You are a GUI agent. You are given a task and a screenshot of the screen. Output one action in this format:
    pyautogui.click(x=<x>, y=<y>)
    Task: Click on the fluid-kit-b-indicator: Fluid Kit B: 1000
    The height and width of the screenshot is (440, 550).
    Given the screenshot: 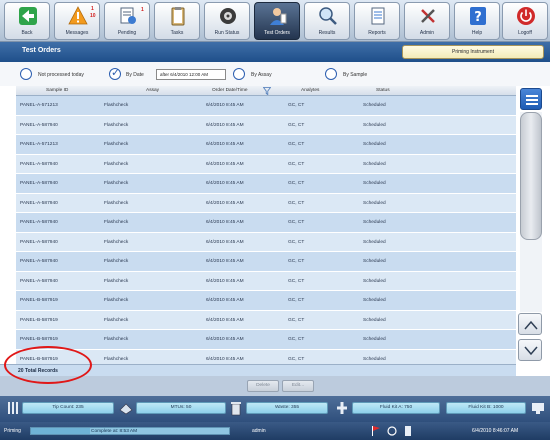 What is the action you would take?
    pyautogui.click(x=486, y=408)
    